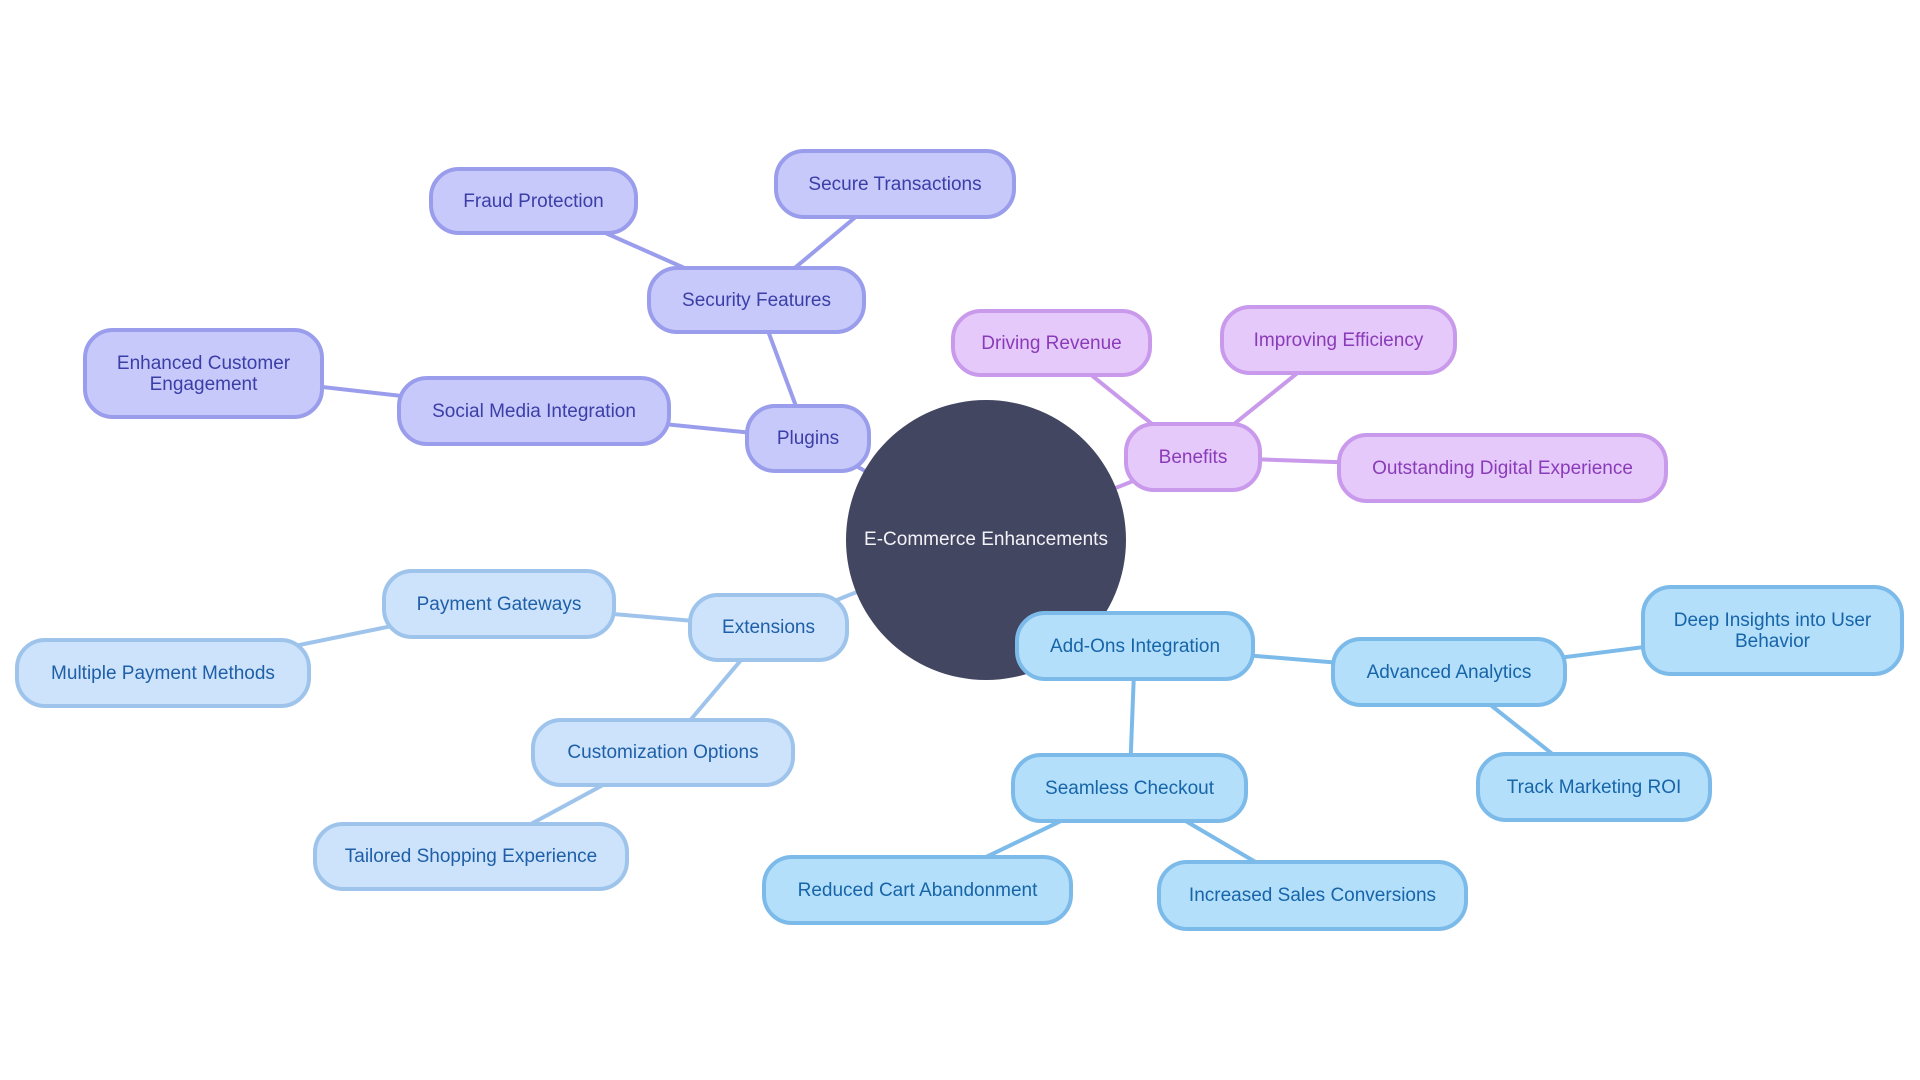 The width and height of the screenshot is (1920, 1080). I want to click on node-track-marketing-roi: Track Marketing ROI, so click(1594, 787).